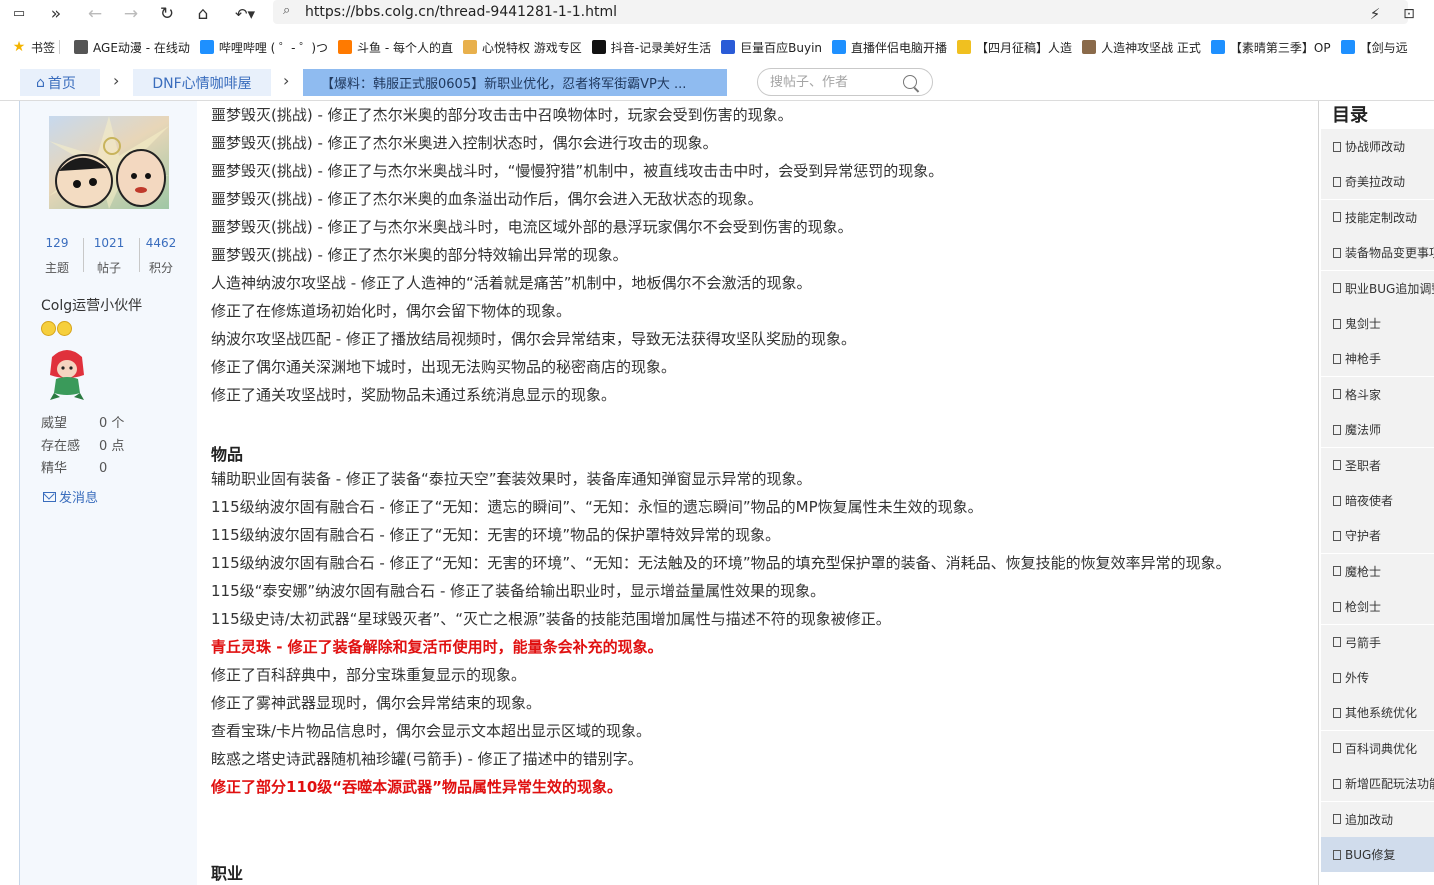 The height and width of the screenshot is (885, 1434). I want to click on toc-item: 魔法师, so click(1377, 430).